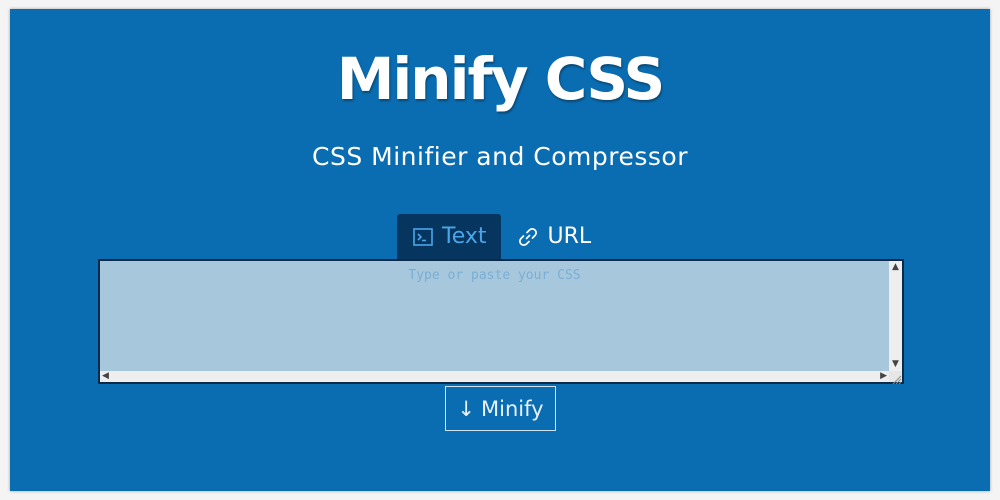 The height and width of the screenshot is (500, 1000). I want to click on scroll-down-icon: ▼, so click(895, 364).